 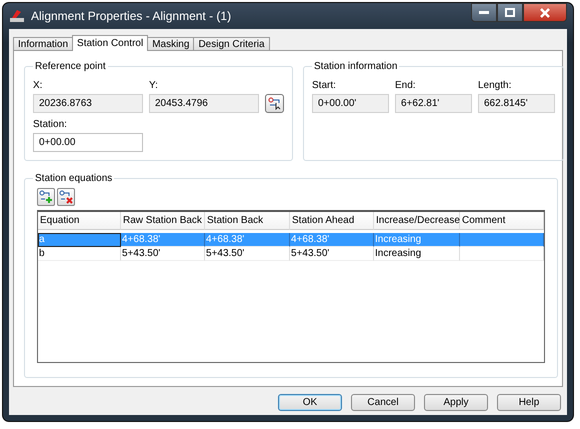 I want to click on field-label: End:, so click(x=406, y=85).